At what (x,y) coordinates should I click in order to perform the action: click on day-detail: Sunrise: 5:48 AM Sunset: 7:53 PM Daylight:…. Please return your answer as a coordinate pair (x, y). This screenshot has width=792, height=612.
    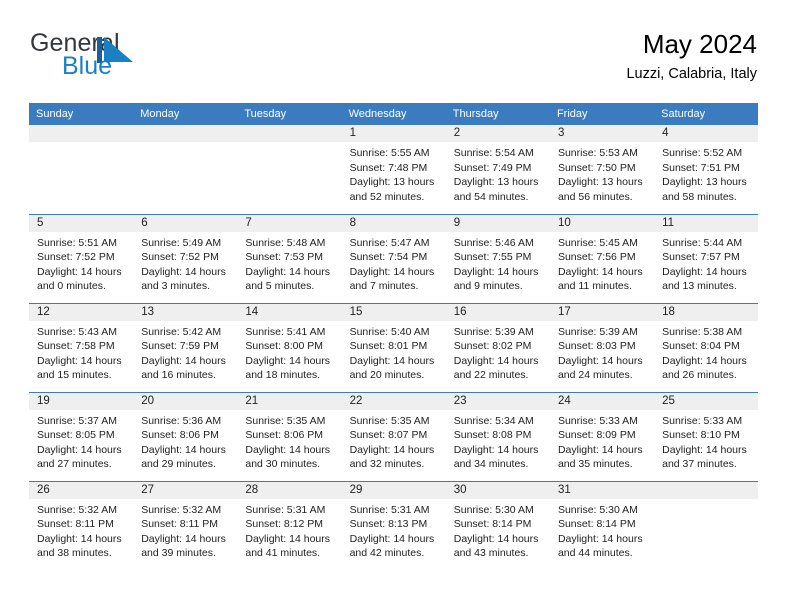
    Looking at the image, I should click on (289, 263).